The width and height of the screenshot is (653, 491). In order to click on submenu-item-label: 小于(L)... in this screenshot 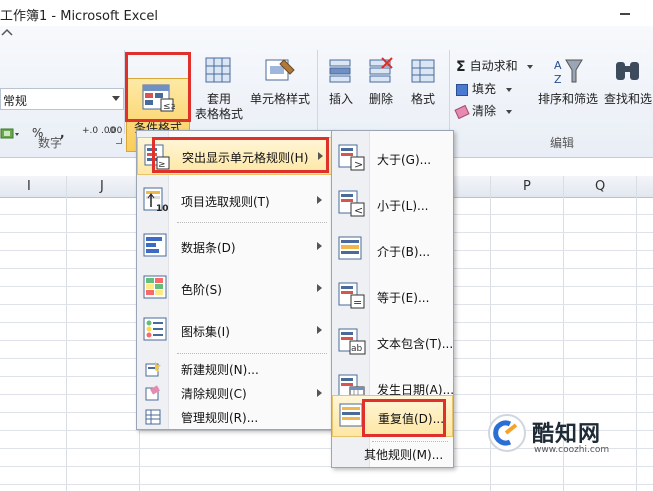, I will do `click(403, 206)`.